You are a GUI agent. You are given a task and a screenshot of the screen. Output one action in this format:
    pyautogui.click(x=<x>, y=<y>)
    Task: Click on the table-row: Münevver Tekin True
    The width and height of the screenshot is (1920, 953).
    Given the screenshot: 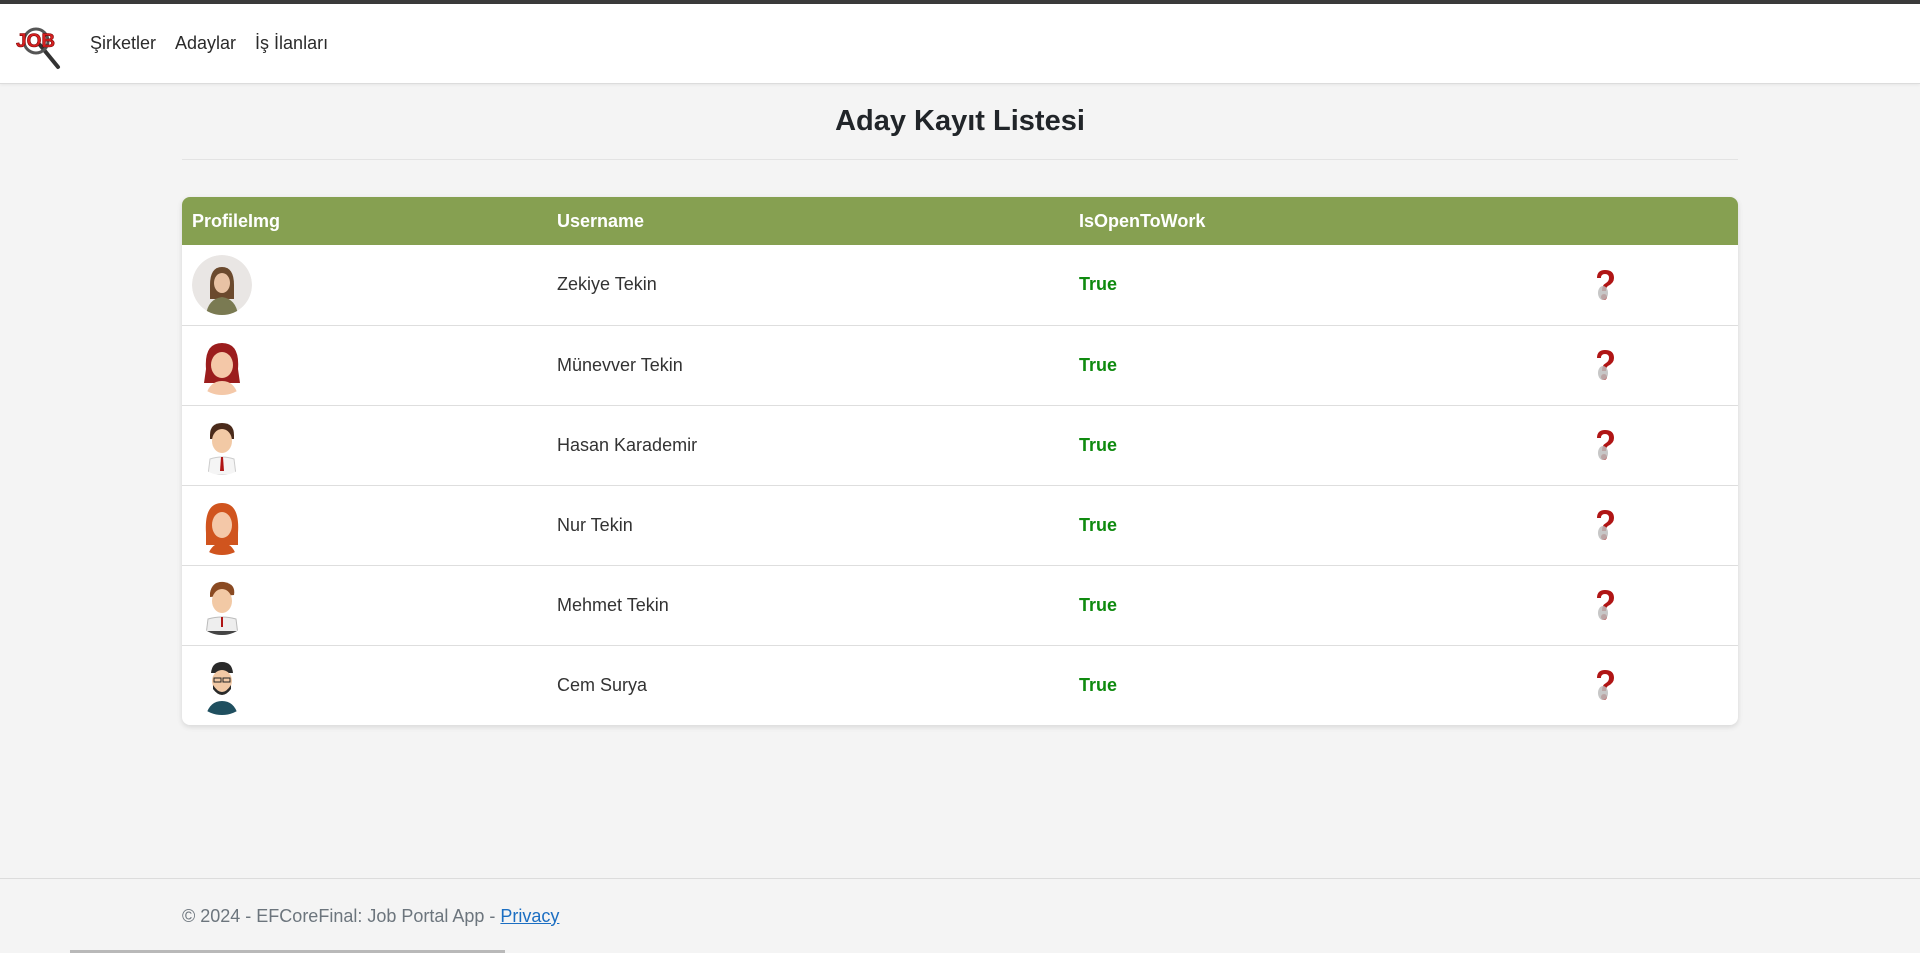 What is the action you would take?
    pyautogui.click(x=960, y=364)
    